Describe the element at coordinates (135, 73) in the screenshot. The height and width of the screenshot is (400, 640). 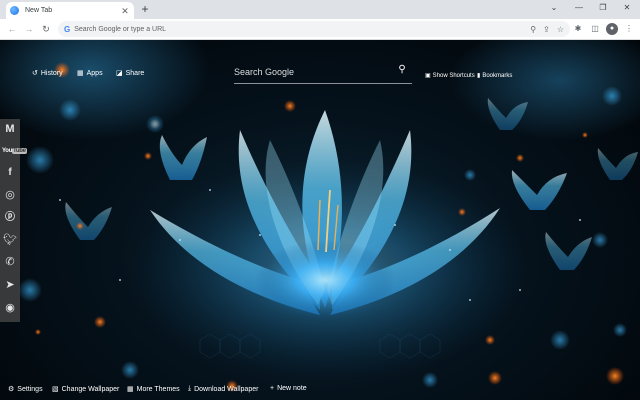
I see `share-label: Share` at that location.